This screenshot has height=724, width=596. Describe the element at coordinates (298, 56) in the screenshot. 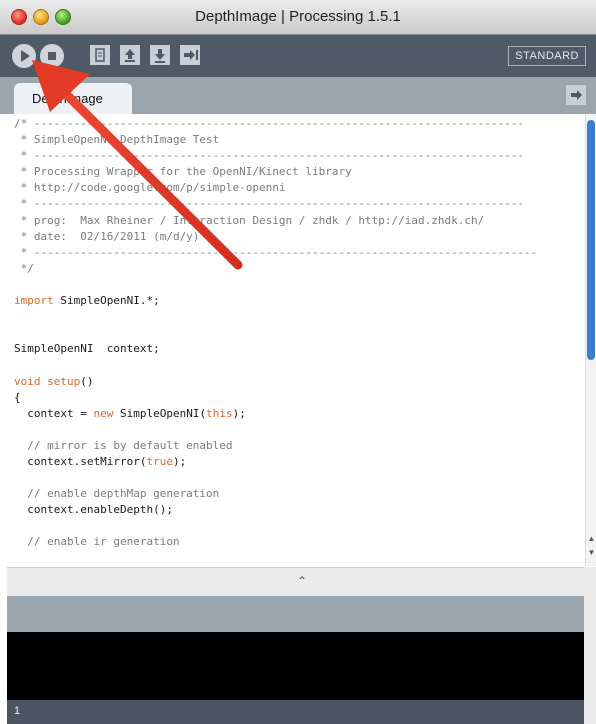

I see `toolbar: STANDARD` at that location.